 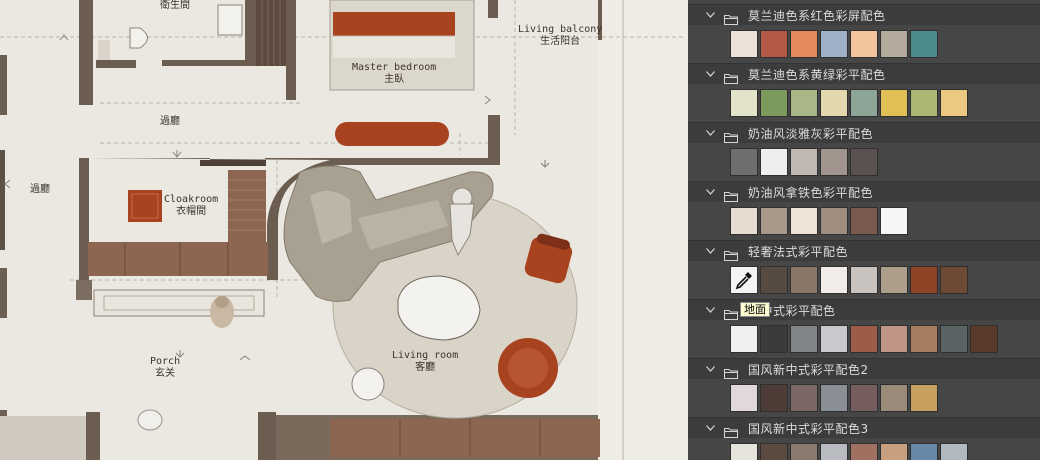 I want to click on room-label-porch: Porch 玄关, so click(x=165, y=367).